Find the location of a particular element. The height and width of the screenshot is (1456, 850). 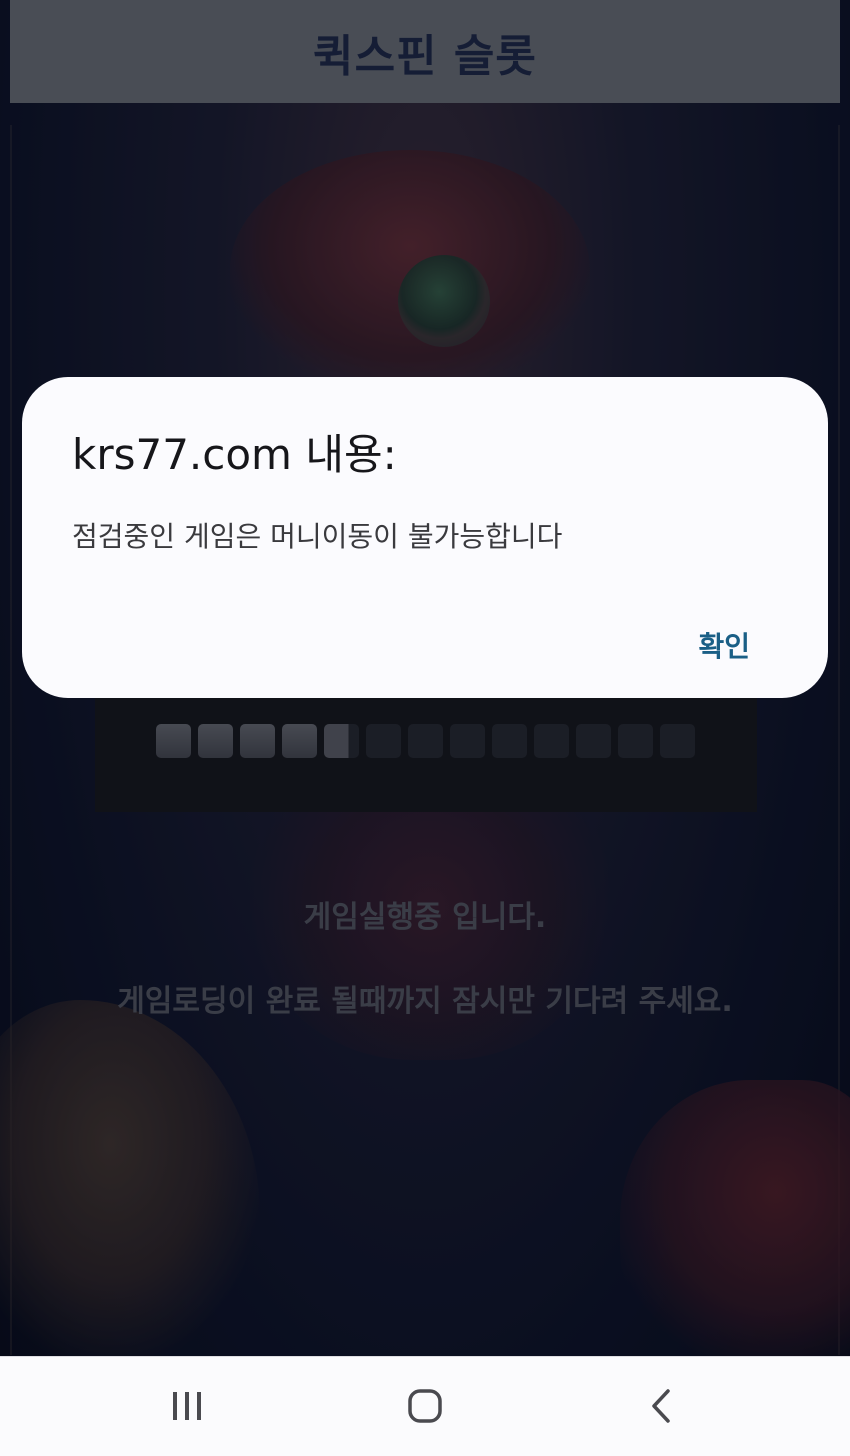

back-button is located at coordinates (663, 1406).